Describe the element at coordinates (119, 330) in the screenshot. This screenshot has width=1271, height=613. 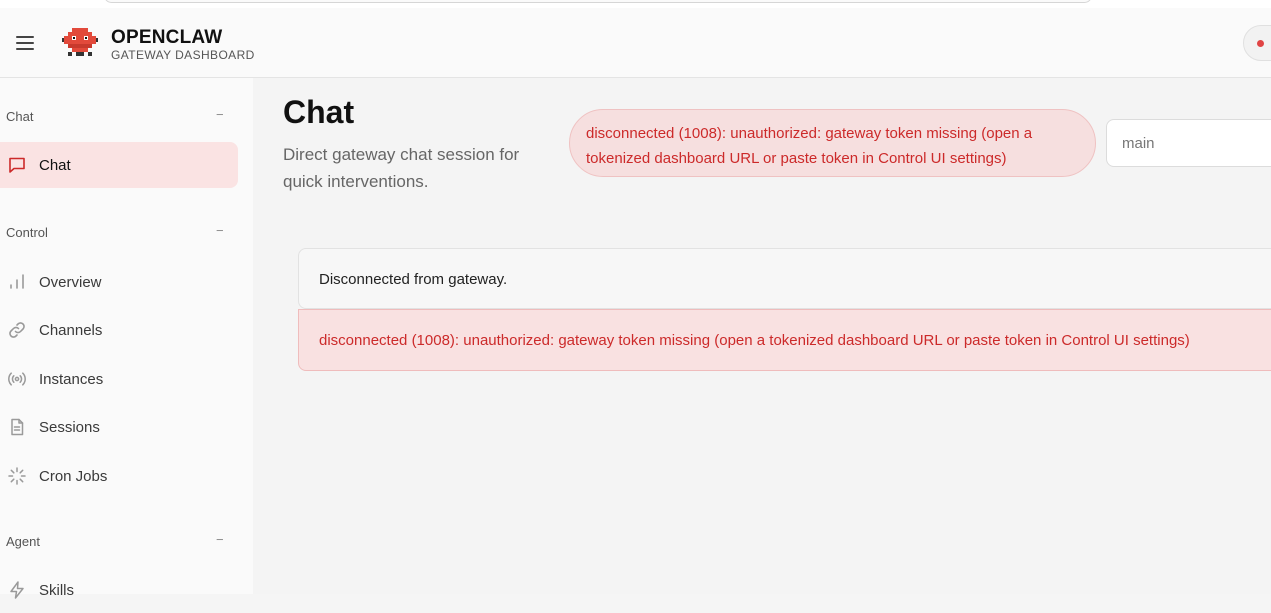
I see `sidebar-item-channels: Channels` at that location.